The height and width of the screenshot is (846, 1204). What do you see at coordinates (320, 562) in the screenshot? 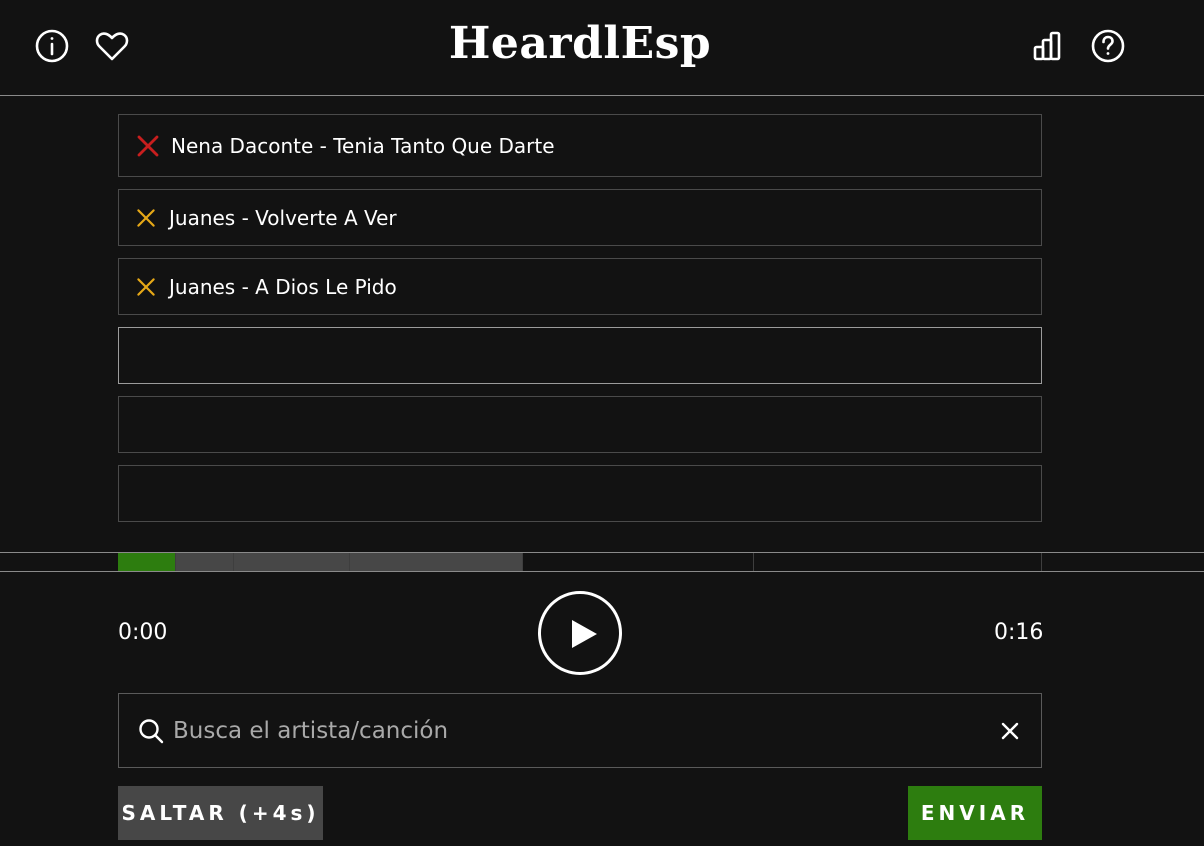
I see `unlocked-segment` at bounding box center [320, 562].